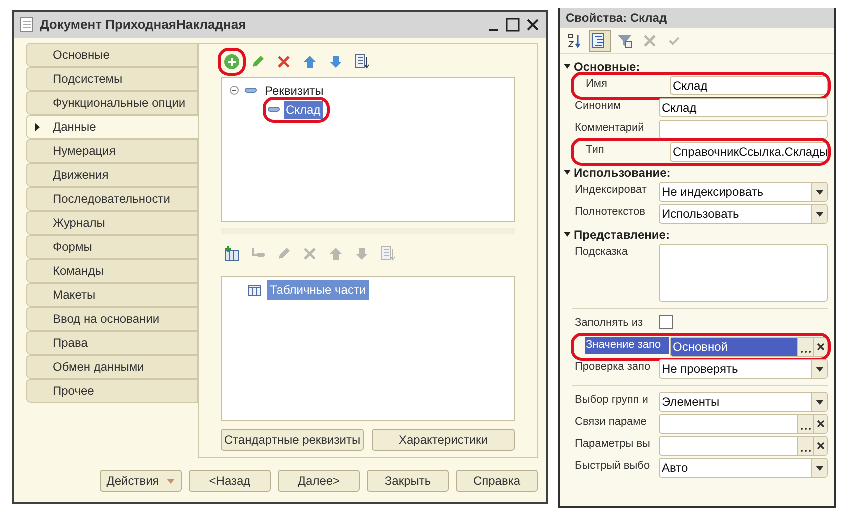  What do you see at coordinates (598, 106) in the screenshot?
I see `property-label: Синоним` at bounding box center [598, 106].